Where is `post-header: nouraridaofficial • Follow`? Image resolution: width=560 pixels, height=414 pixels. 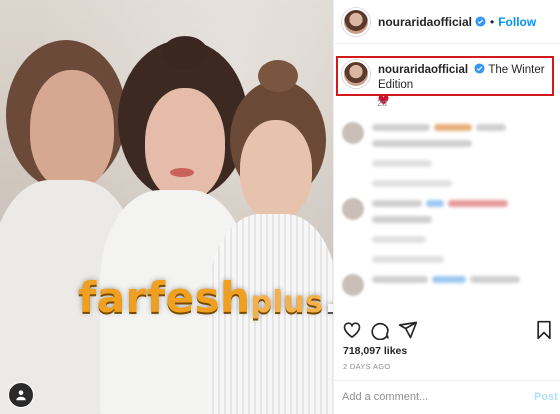 post-header: nouraridaofficial • Follow is located at coordinates (447, 22).